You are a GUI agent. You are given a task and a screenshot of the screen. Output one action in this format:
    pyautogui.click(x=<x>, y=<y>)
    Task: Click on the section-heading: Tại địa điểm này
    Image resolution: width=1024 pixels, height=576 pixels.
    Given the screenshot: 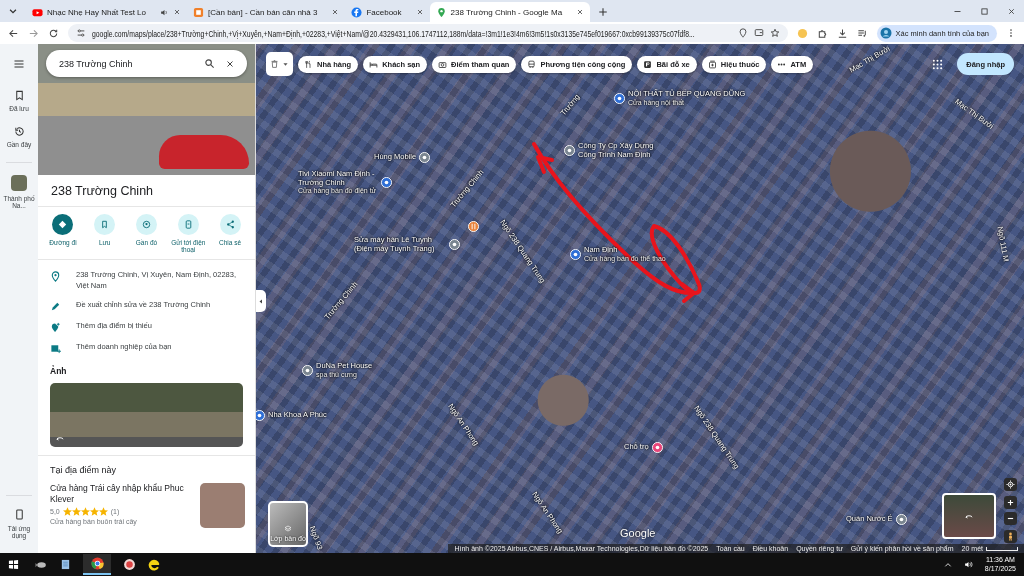 What is the action you would take?
    pyautogui.click(x=83, y=470)
    